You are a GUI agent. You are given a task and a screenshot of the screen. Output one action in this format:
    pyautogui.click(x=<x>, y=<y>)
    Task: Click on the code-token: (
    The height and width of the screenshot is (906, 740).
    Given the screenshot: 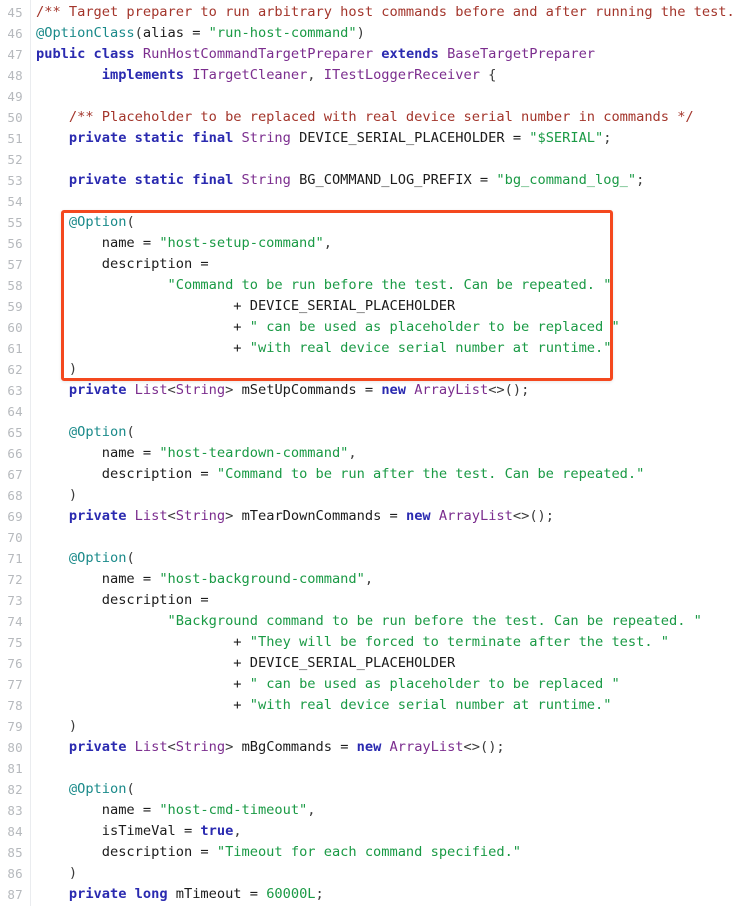 What is the action you would take?
    pyautogui.click(x=130, y=789)
    